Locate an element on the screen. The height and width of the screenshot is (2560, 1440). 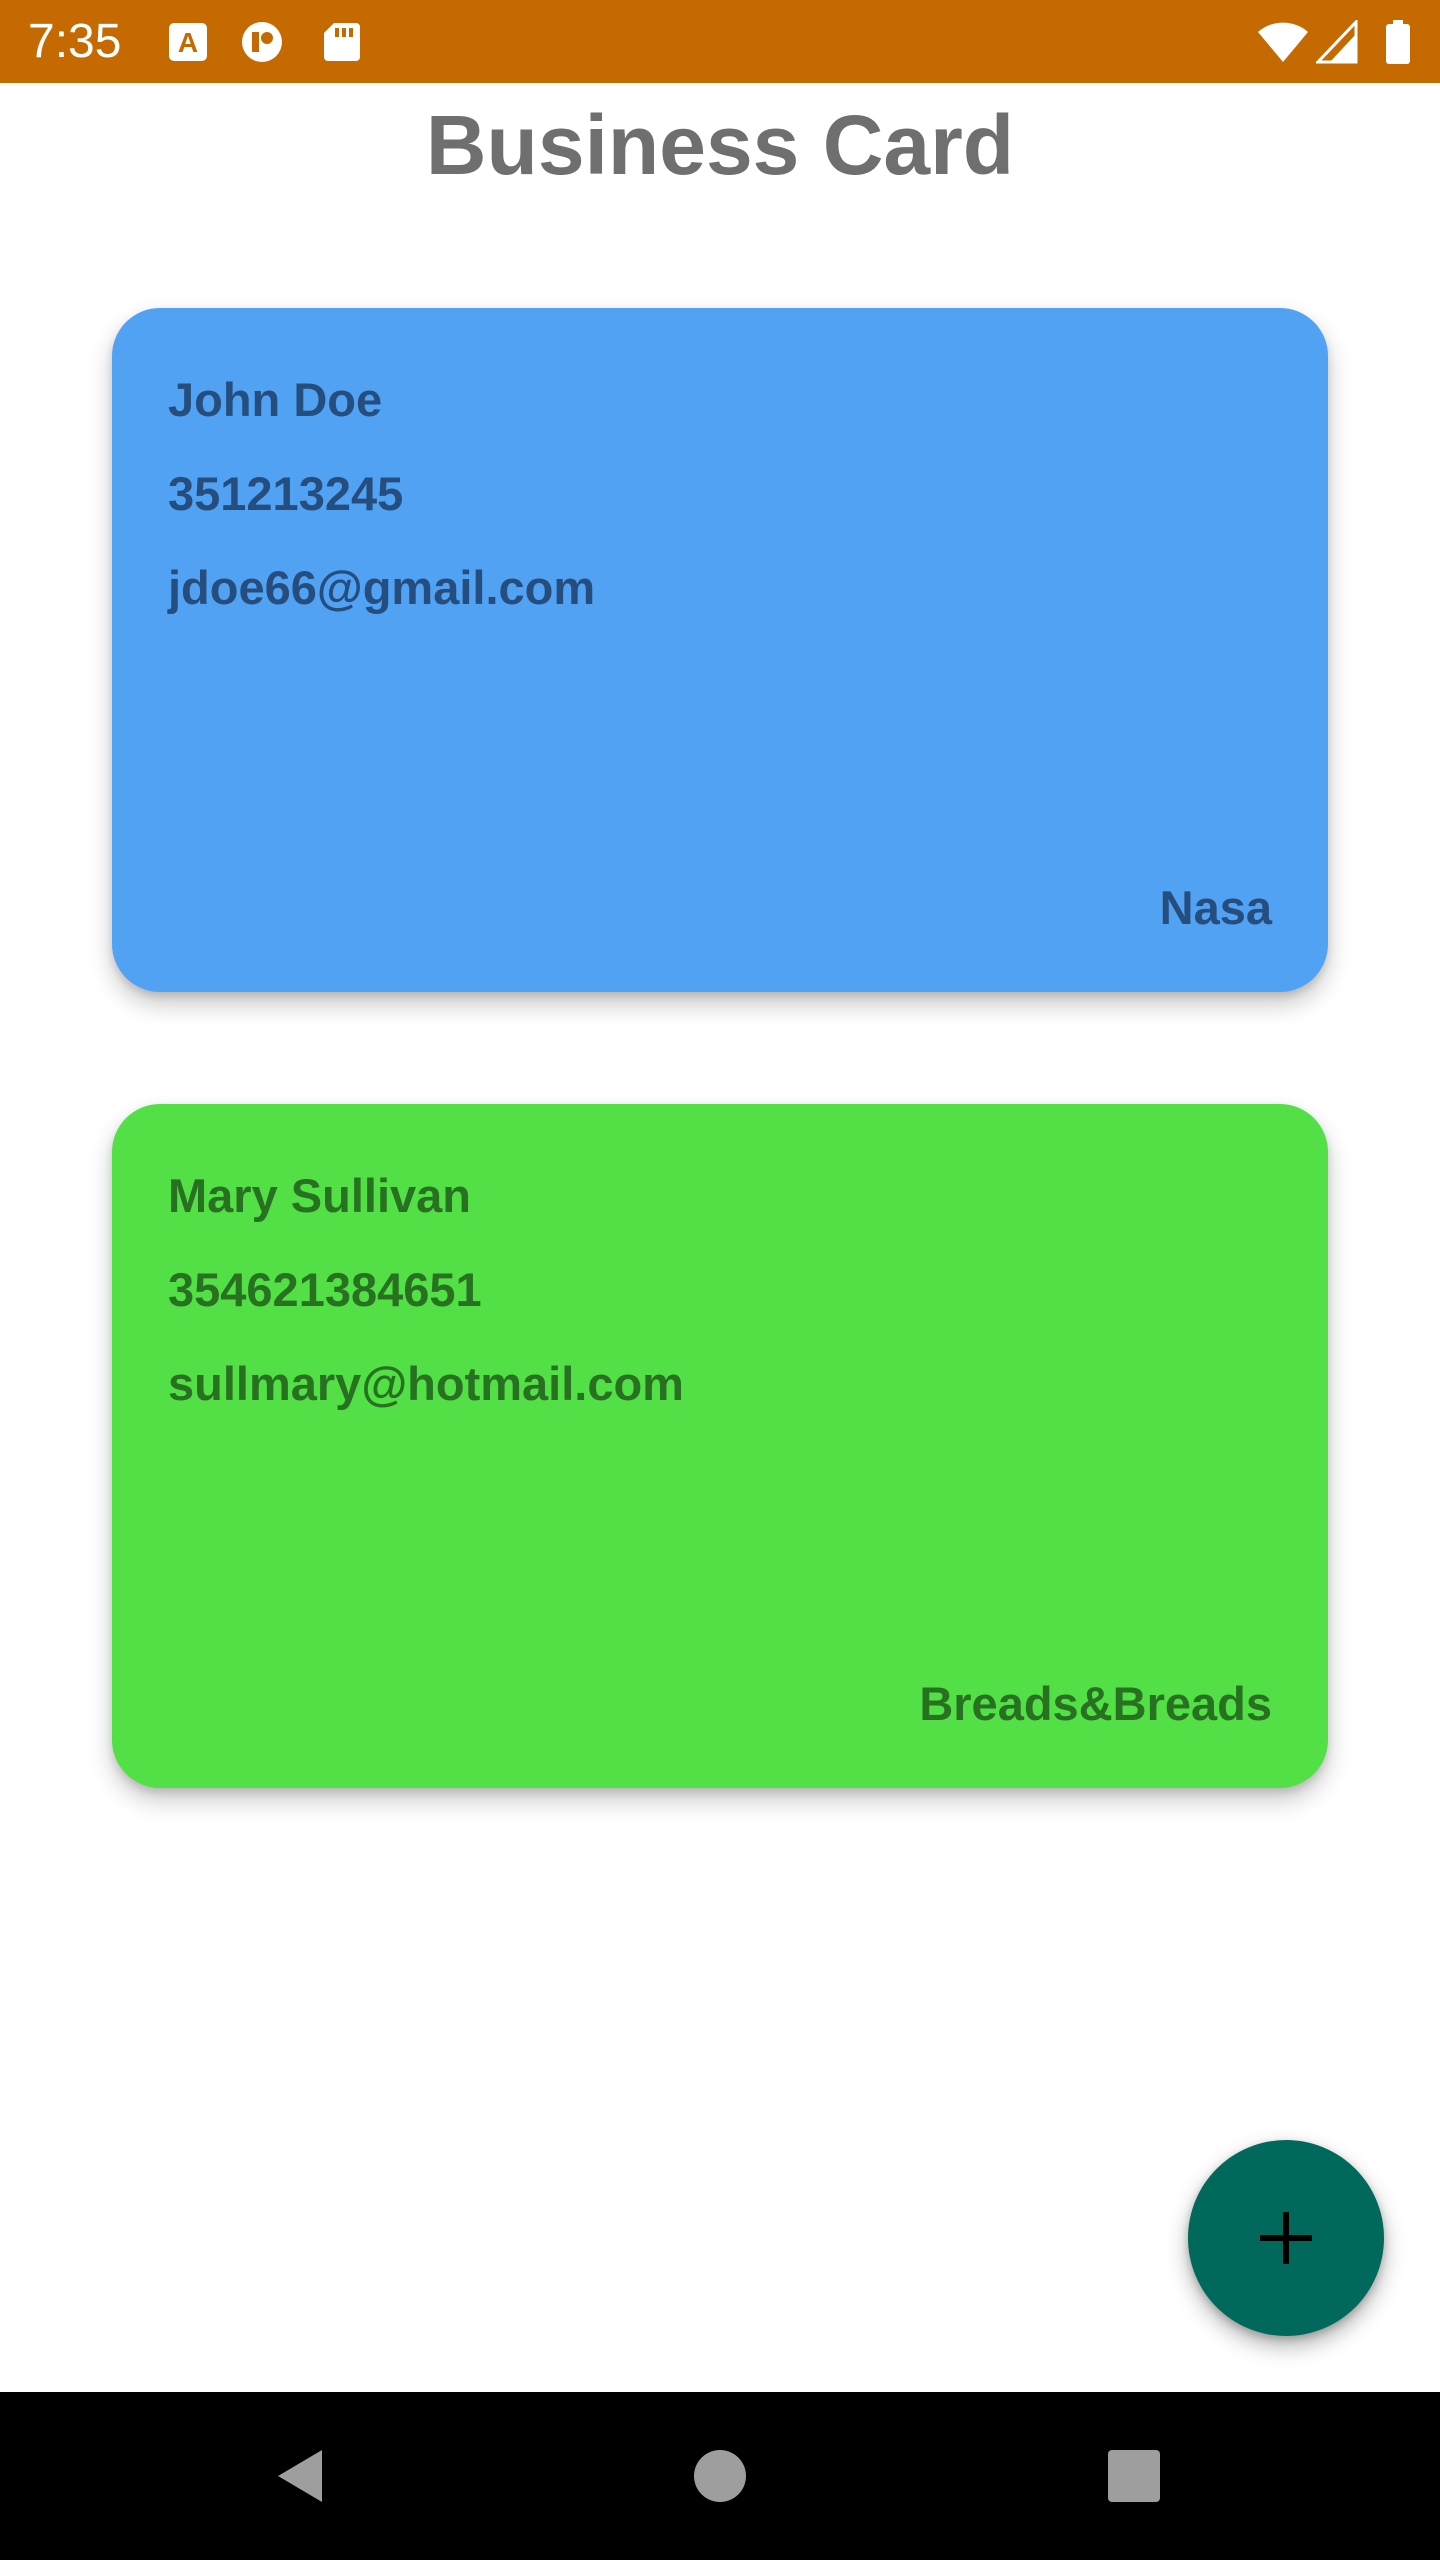
card-email: sullmary@hotmail.com is located at coordinates (426, 1383).